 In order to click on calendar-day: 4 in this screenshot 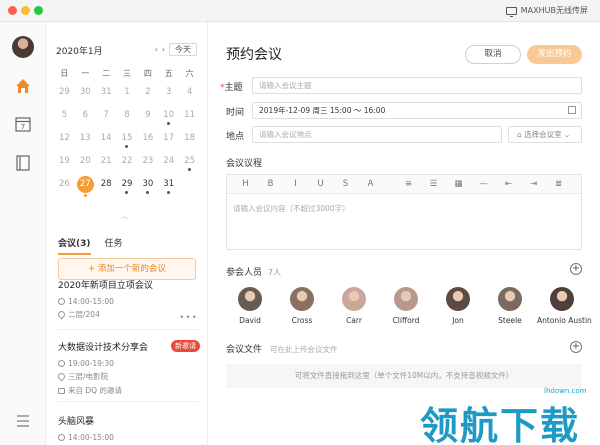, I will do `click(189, 97)`.